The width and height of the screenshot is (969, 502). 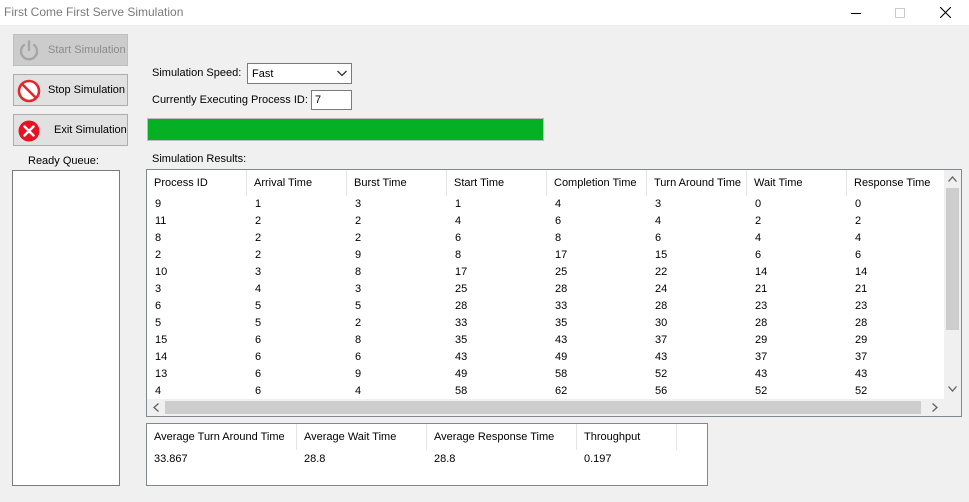 What do you see at coordinates (342, 73) in the screenshot?
I see `chevron-down-icon` at bounding box center [342, 73].